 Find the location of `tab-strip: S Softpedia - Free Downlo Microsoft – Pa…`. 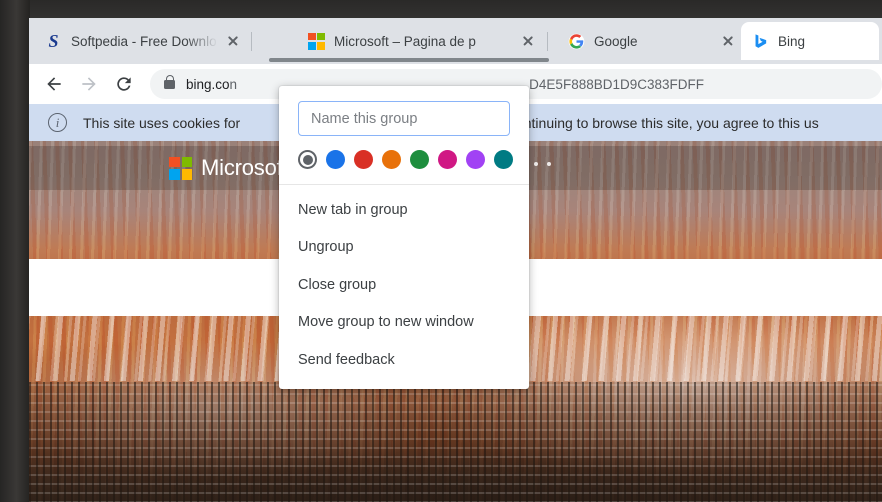

tab-strip: S Softpedia - Free Downlo Microsoft – Pa… is located at coordinates (455, 41).